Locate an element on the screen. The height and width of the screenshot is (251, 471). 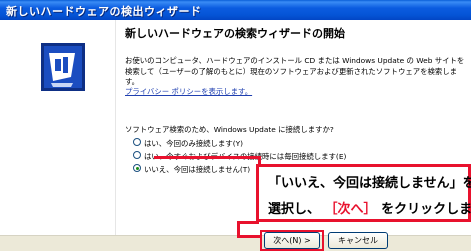
privacy-policy-link: プライバシー ポリシーを表示します。 is located at coordinates (188, 91).